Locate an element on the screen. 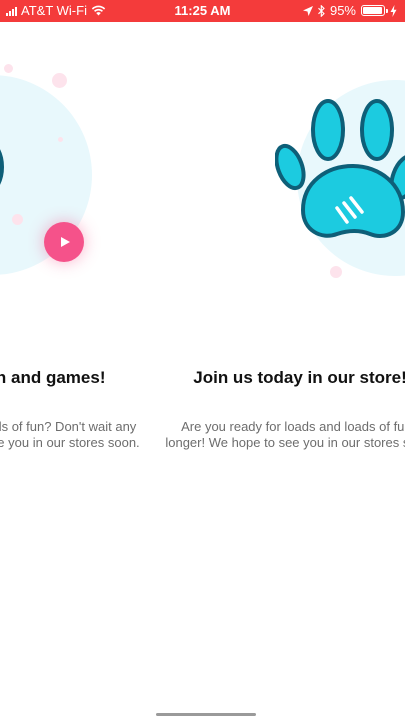 The image size is (405, 720). bluetooth-icon is located at coordinates (321, 10).